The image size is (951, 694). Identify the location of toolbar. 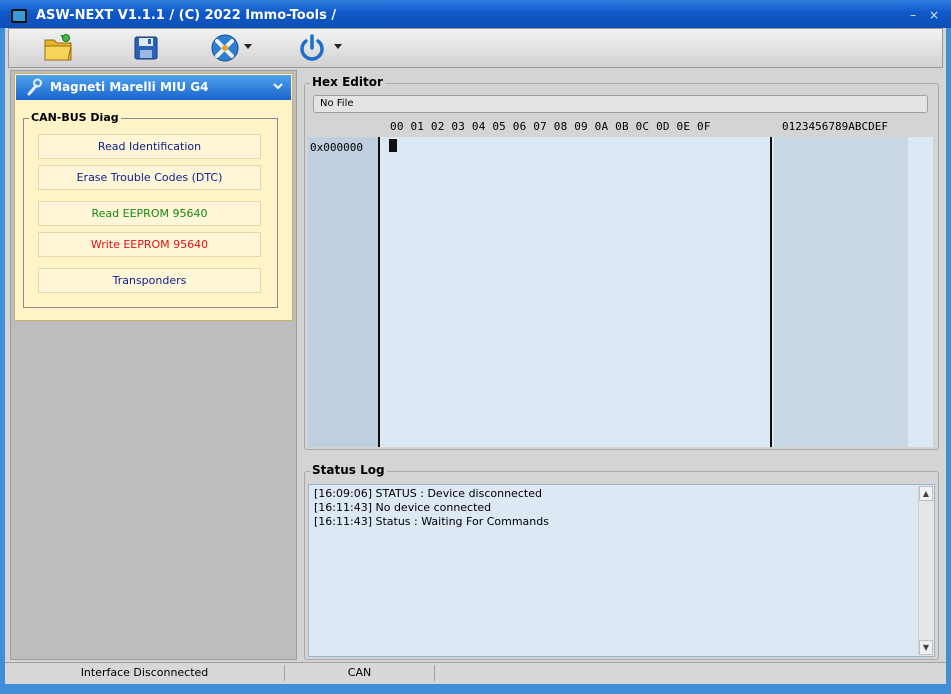
(475, 48).